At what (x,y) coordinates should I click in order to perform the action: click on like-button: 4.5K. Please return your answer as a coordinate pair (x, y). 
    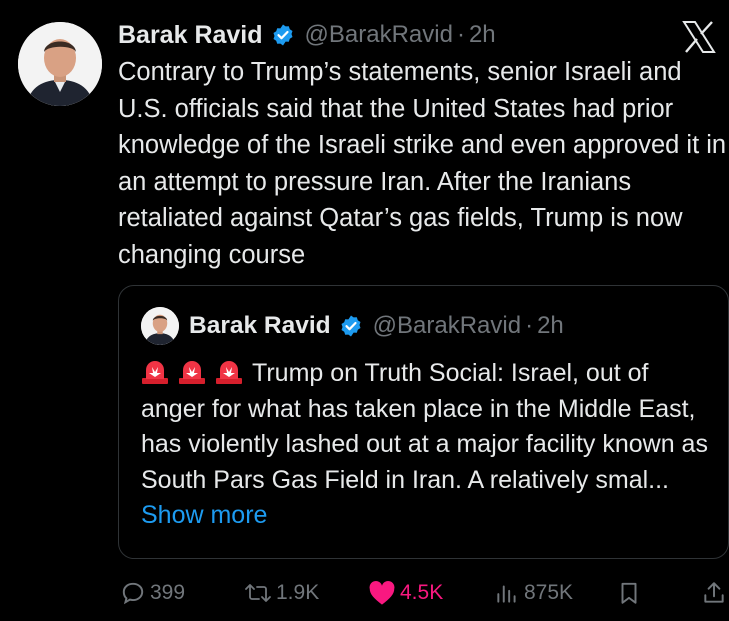
    Looking at the image, I should click on (405, 593).